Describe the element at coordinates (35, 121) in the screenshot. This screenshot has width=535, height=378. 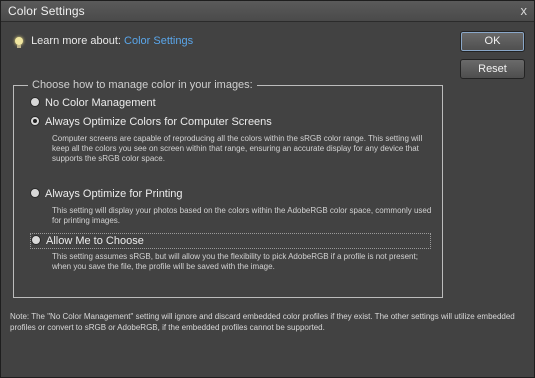
I see `radio-button-selected` at that location.